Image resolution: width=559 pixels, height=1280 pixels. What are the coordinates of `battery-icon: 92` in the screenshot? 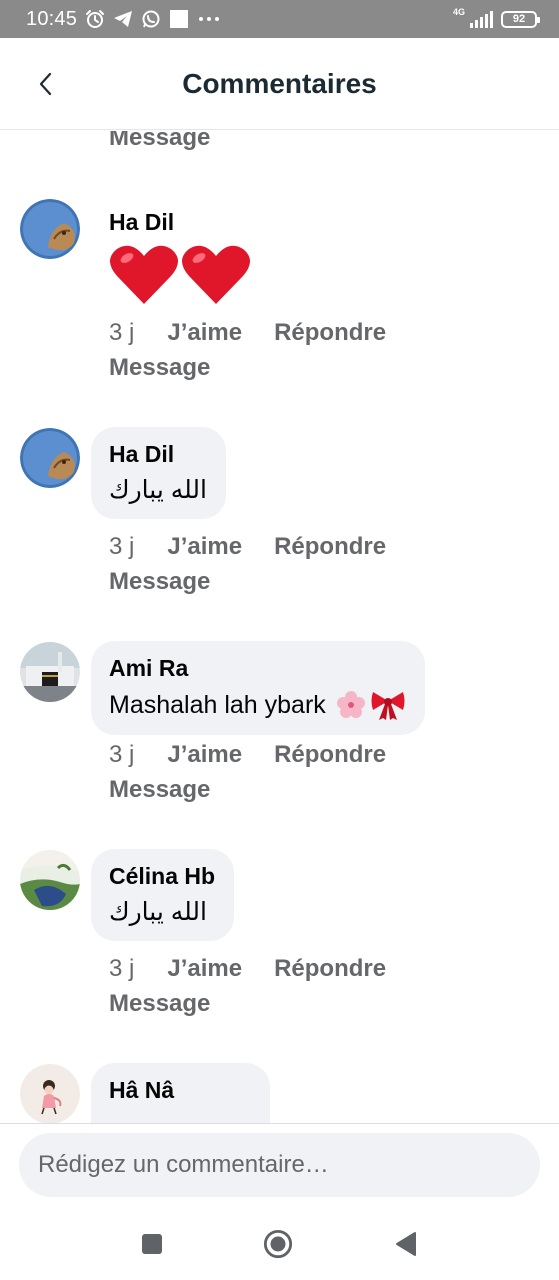 It's located at (520, 19).